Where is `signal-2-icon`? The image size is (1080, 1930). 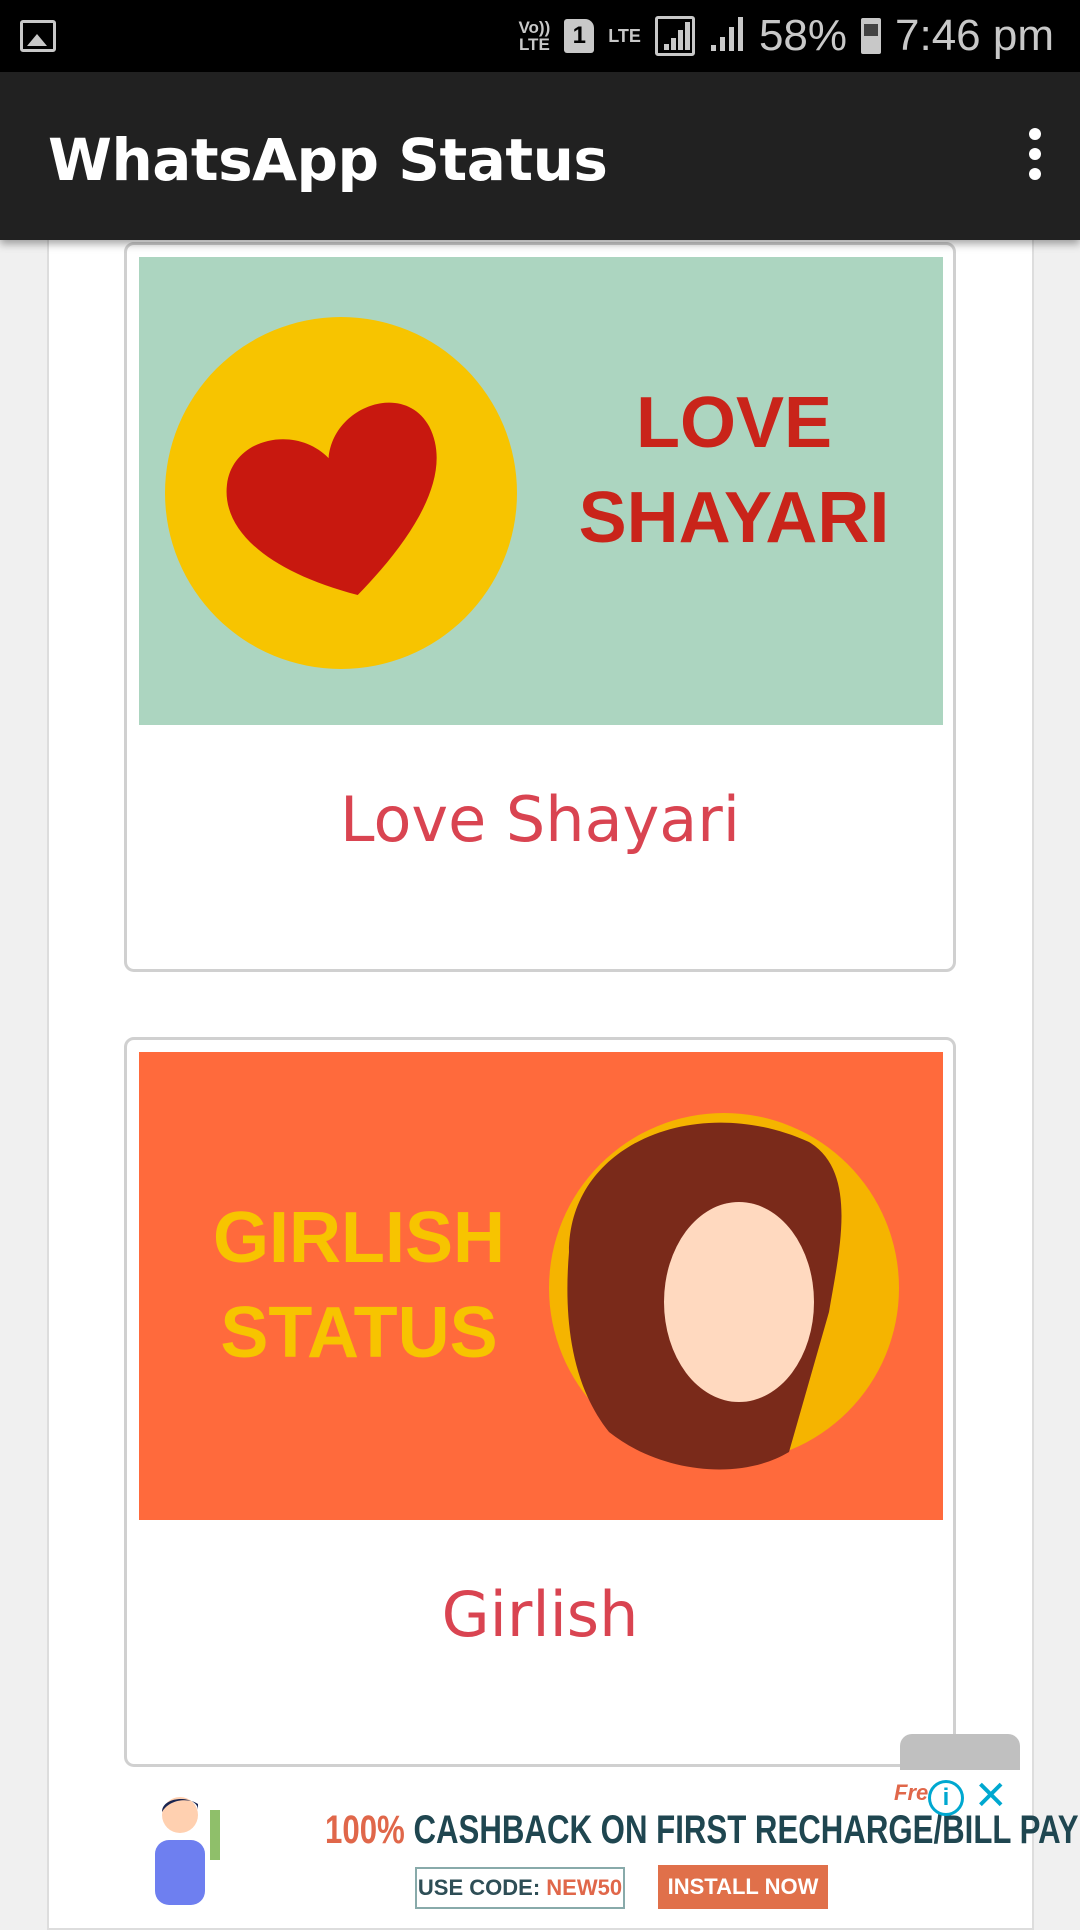 signal-2-icon is located at coordinates (727, 35).